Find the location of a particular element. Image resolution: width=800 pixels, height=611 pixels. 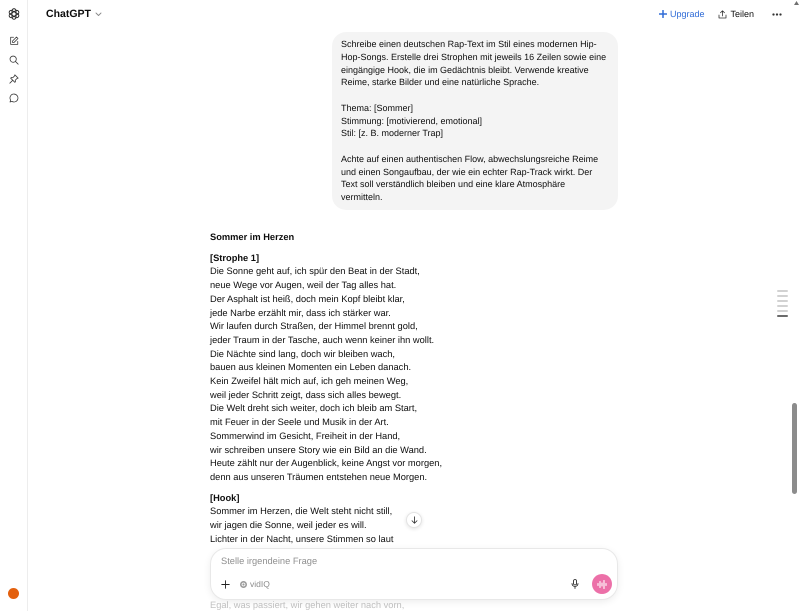

microphone-icon is located at coordinates (575, 584).